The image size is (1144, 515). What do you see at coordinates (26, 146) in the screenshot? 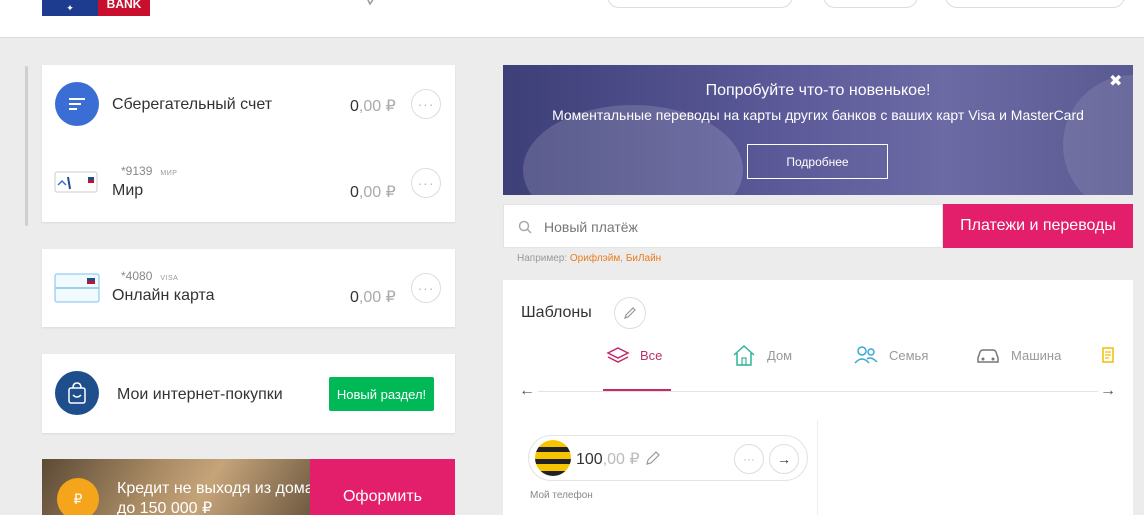
I see `left-scrollbar` at bounding box center [26, 146].